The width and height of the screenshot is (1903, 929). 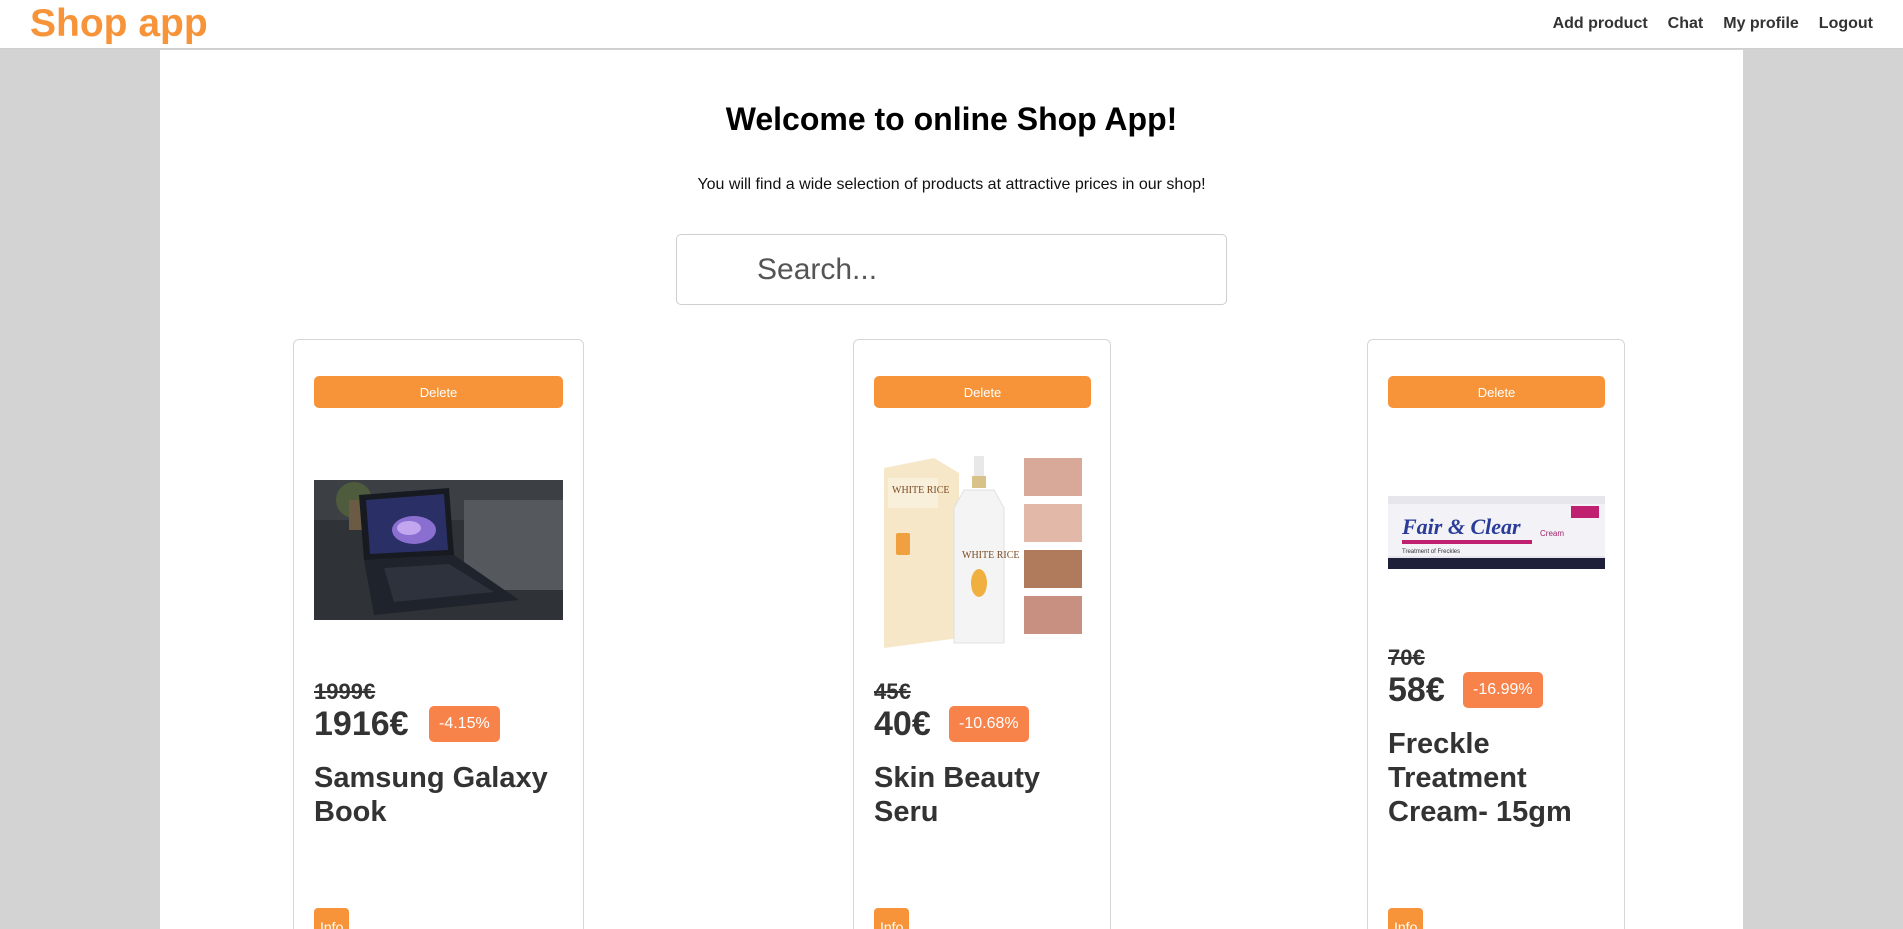 I want to click on product-name: Samsung Galaxy Book, so click(x=431, y=795).